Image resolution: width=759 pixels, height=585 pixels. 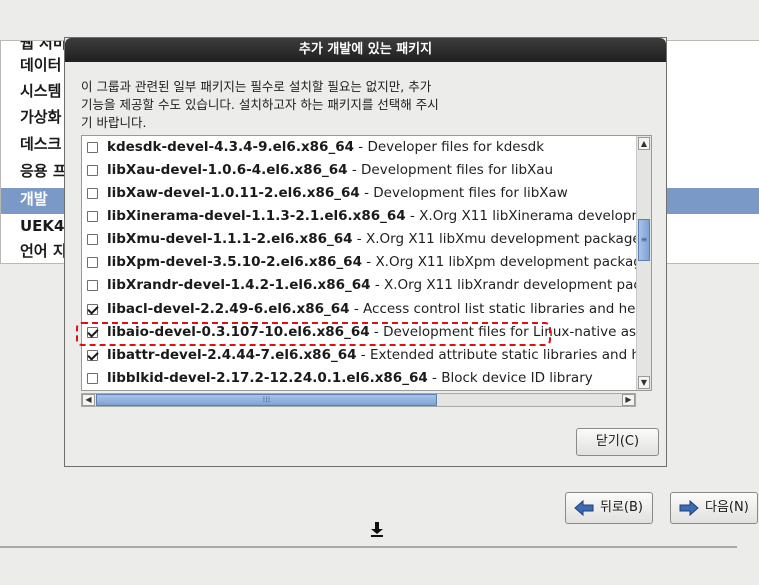 What do you see at coordinates (88, 400) in the screenshot?
I see `scroll-left-icon: ◀` at bounding box center [88, 400].